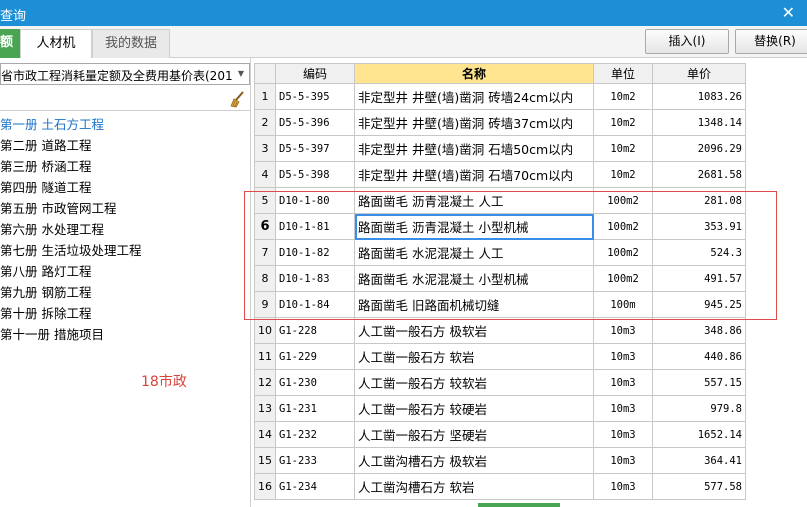  I want to click on tree-item: 第一册 土石方工程, so click(125, 124).